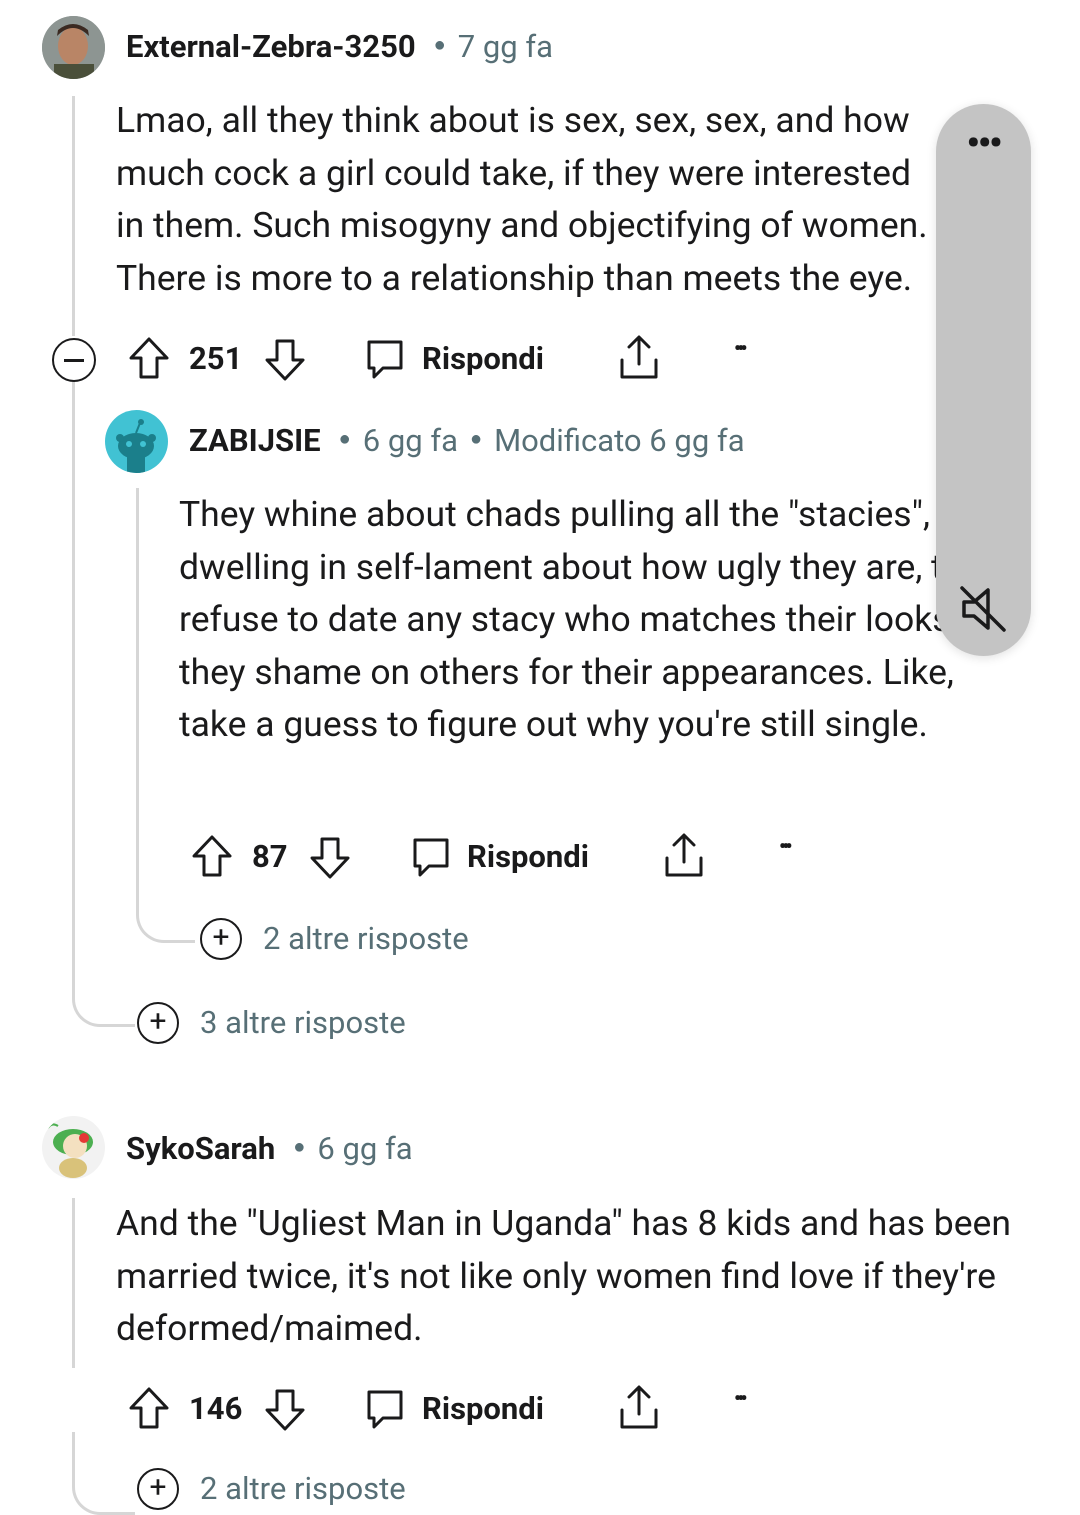 Image resolution: width=1080 pixels, height=1515 pixels. I want to click on comment-actions: 251 Rispondi •••, so click(432, 360).